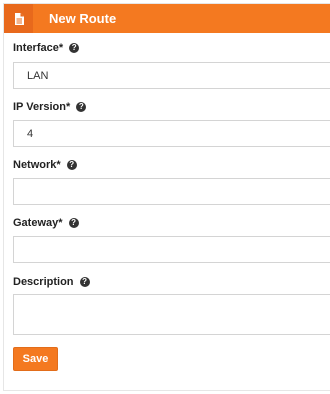 The width and height of the screenshot is (330, 394). Describe the element at coordinates (171, 191) in the screenshot. I see `network-input` at that location.